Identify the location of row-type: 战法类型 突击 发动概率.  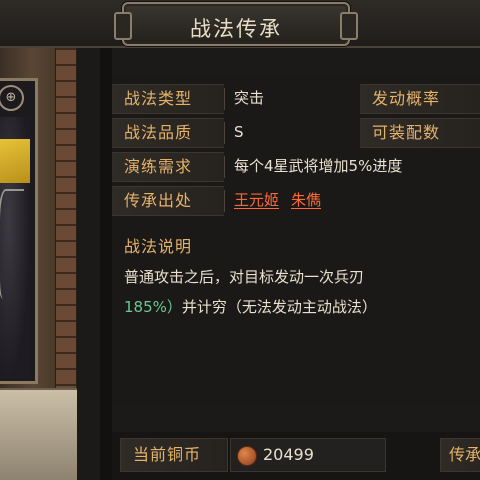
(296, 99).